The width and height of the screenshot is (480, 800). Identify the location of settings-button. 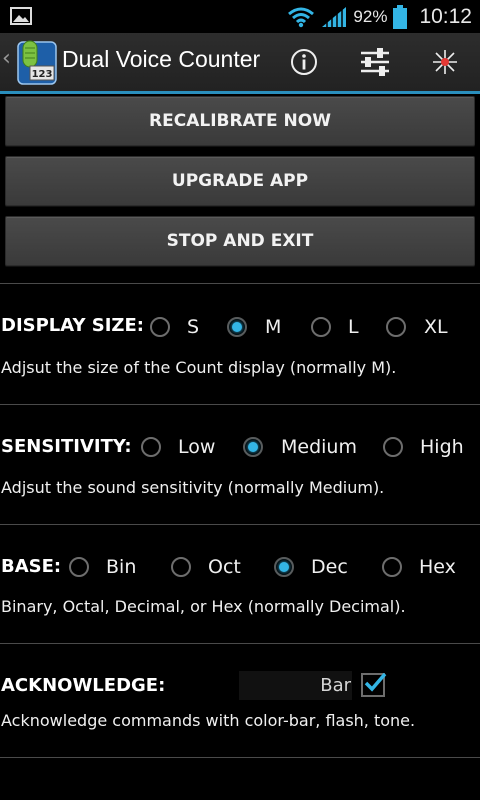
(375, 62).